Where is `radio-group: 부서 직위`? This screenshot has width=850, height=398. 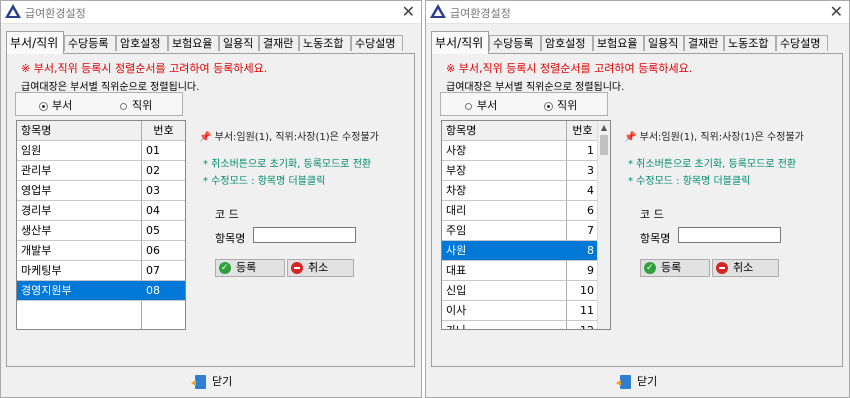 radio-group: 부서 직위 is located at coordinates (99, 104).